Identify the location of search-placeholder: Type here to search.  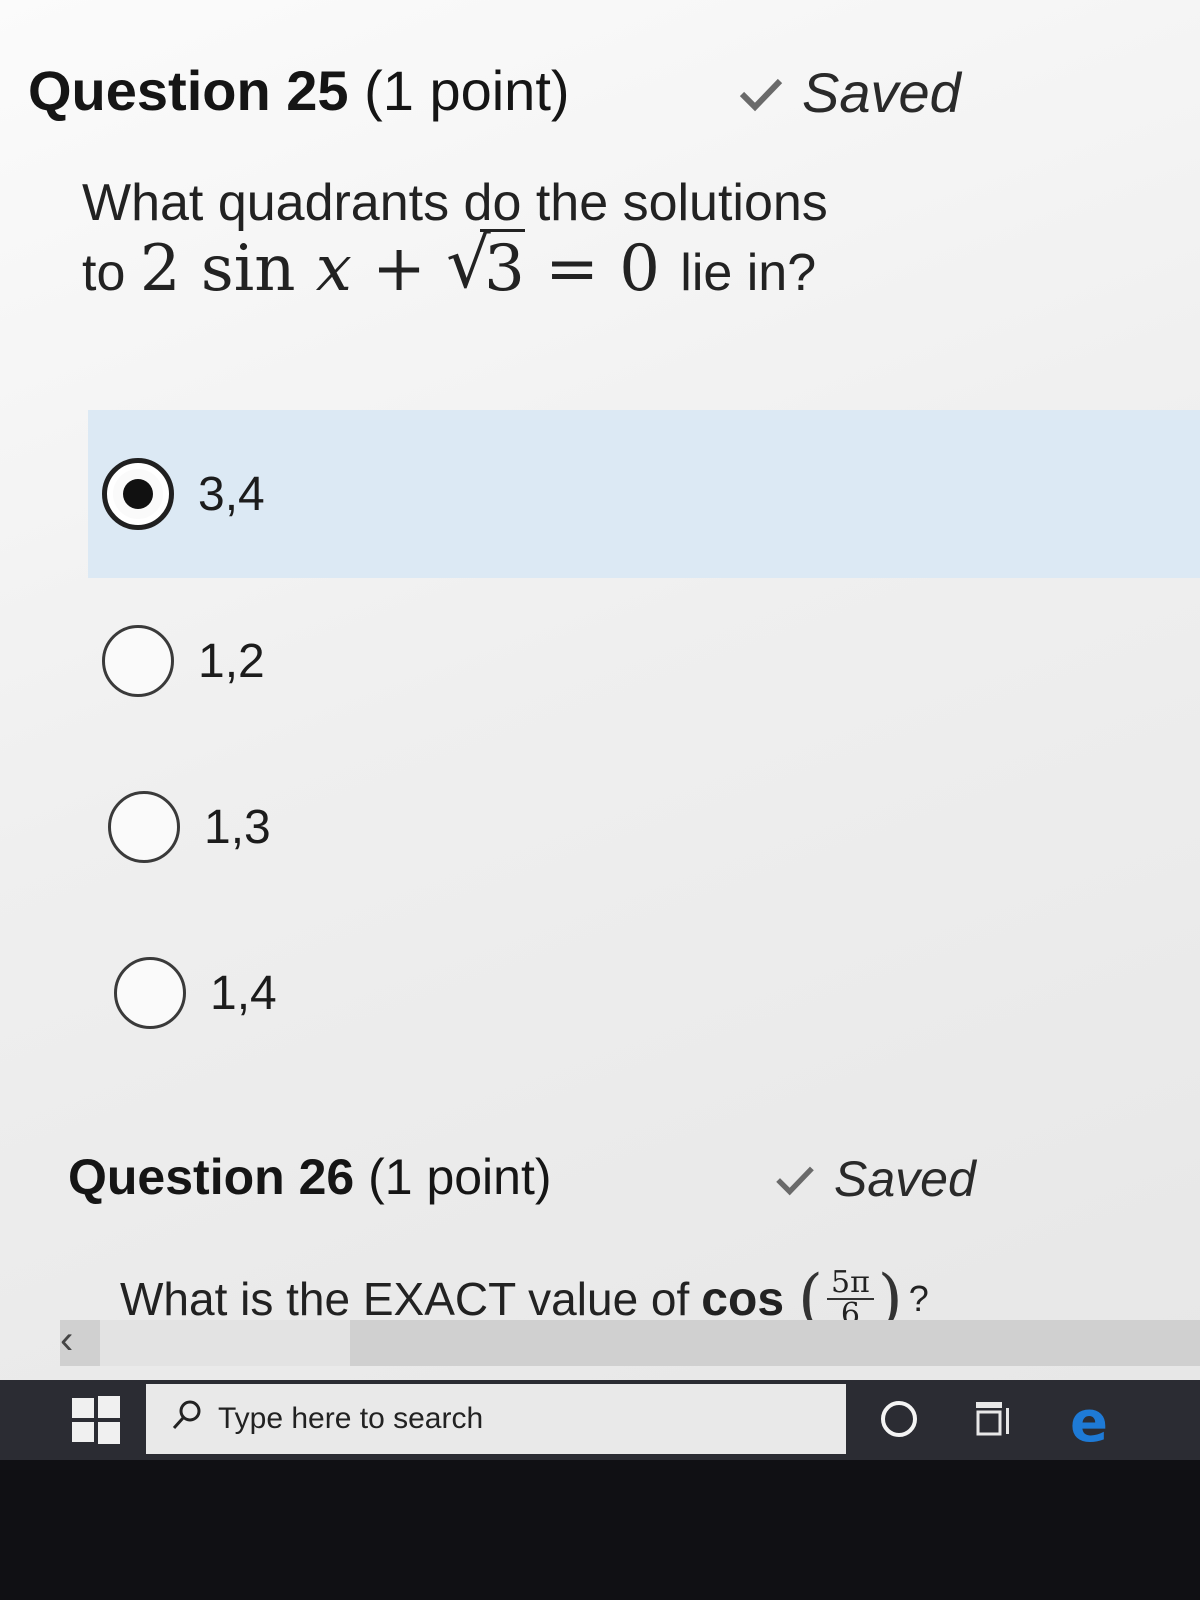
(351, 1418).